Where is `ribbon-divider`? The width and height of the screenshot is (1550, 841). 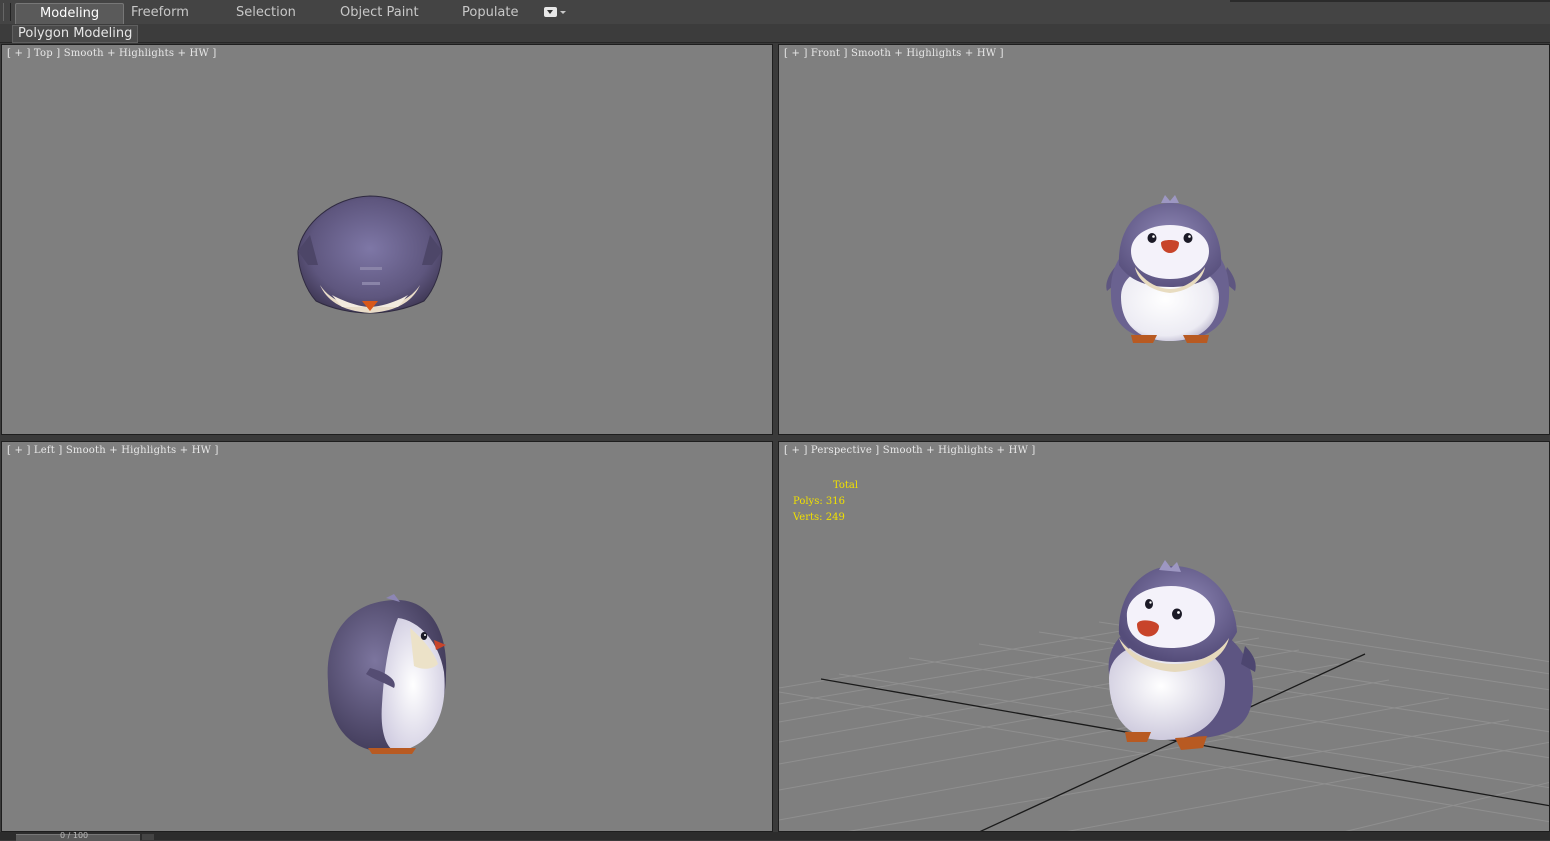 ribbon-divider is located at coordinates (1390, 1).